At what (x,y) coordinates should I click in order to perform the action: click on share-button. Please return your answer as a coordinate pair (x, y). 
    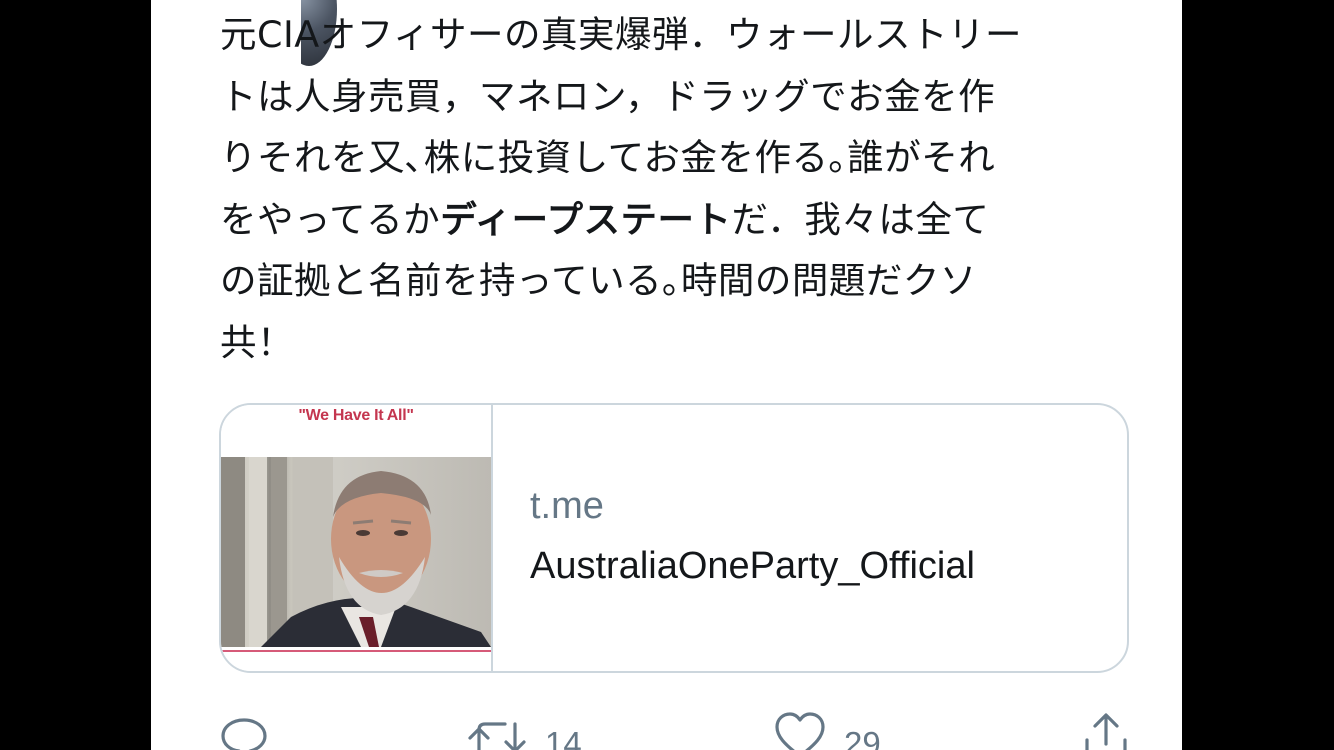
    Looking at the image, I should click on (1106, 730).